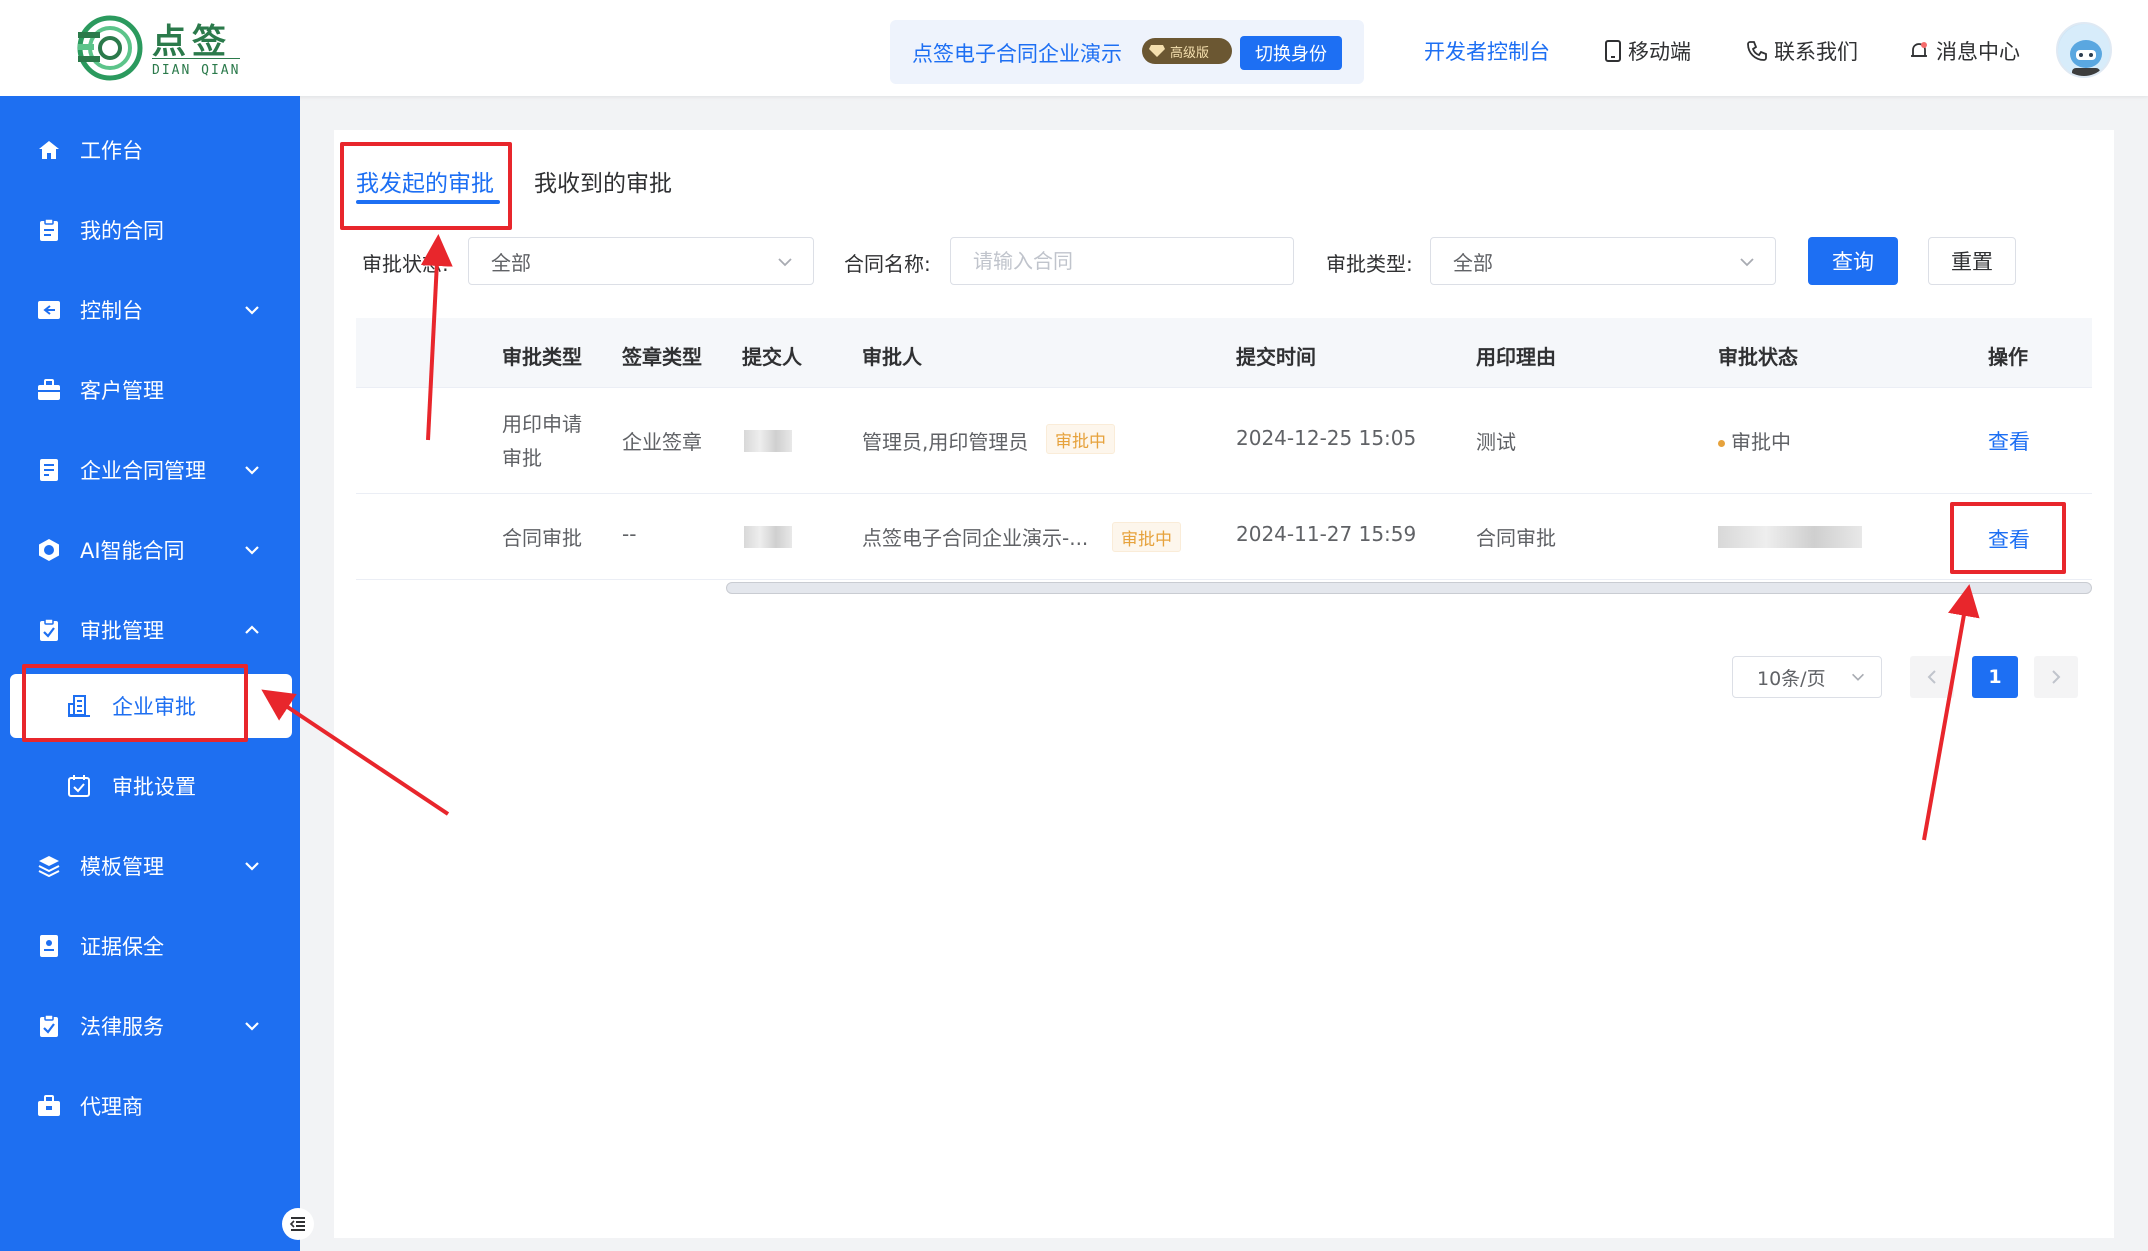 This screenshot has height=1251, width=2148. Describe the element at coordinates (1951, 712) in the screenshot. I see `arrow-to-view` at that location.